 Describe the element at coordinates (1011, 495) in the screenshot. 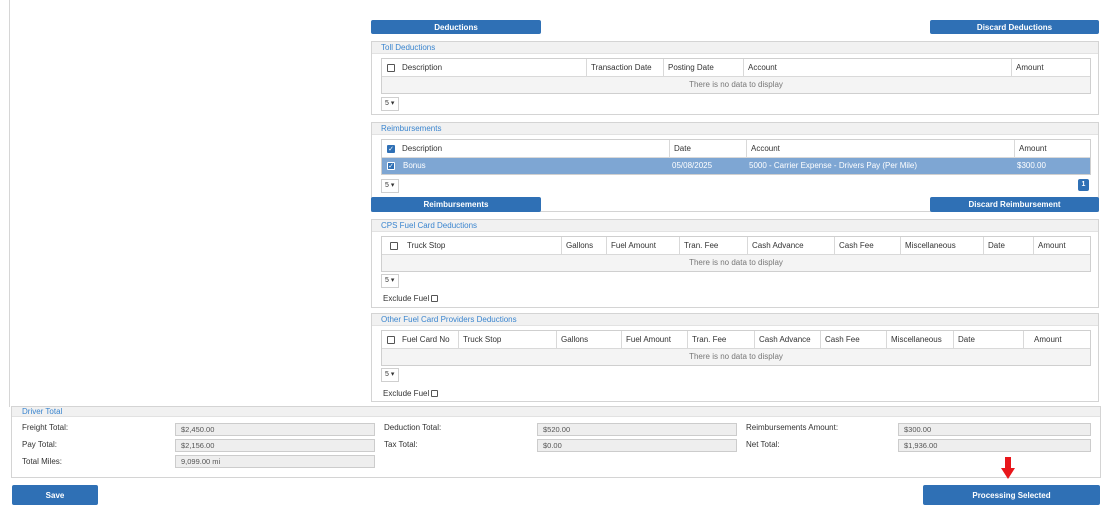

I see `processing-selected-button: Processing Selected` at that location.